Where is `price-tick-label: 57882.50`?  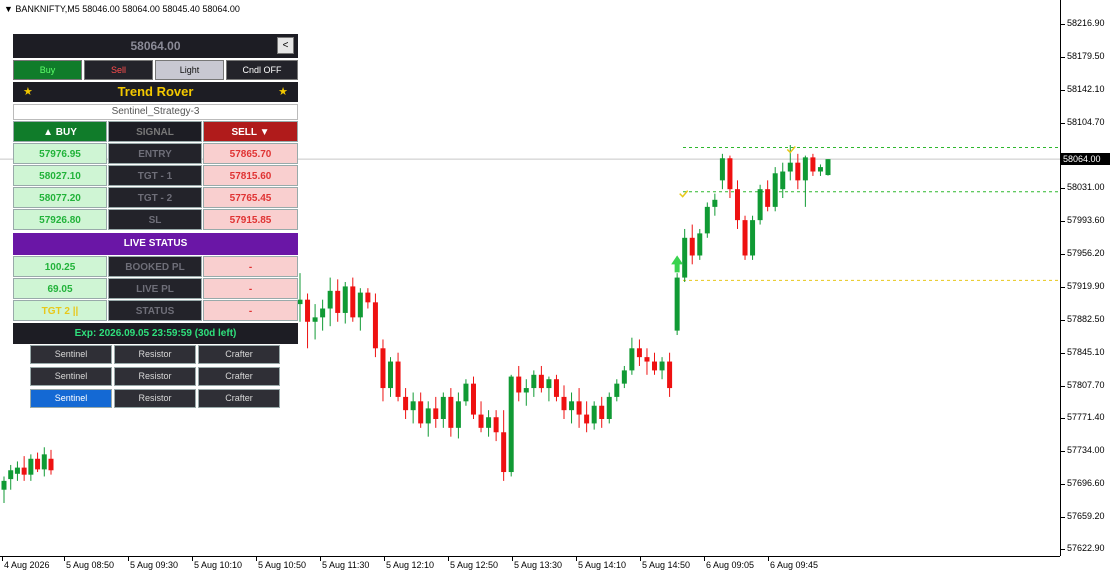 price-tick-label: 57882.50 is located at coordinates (1083, 318).